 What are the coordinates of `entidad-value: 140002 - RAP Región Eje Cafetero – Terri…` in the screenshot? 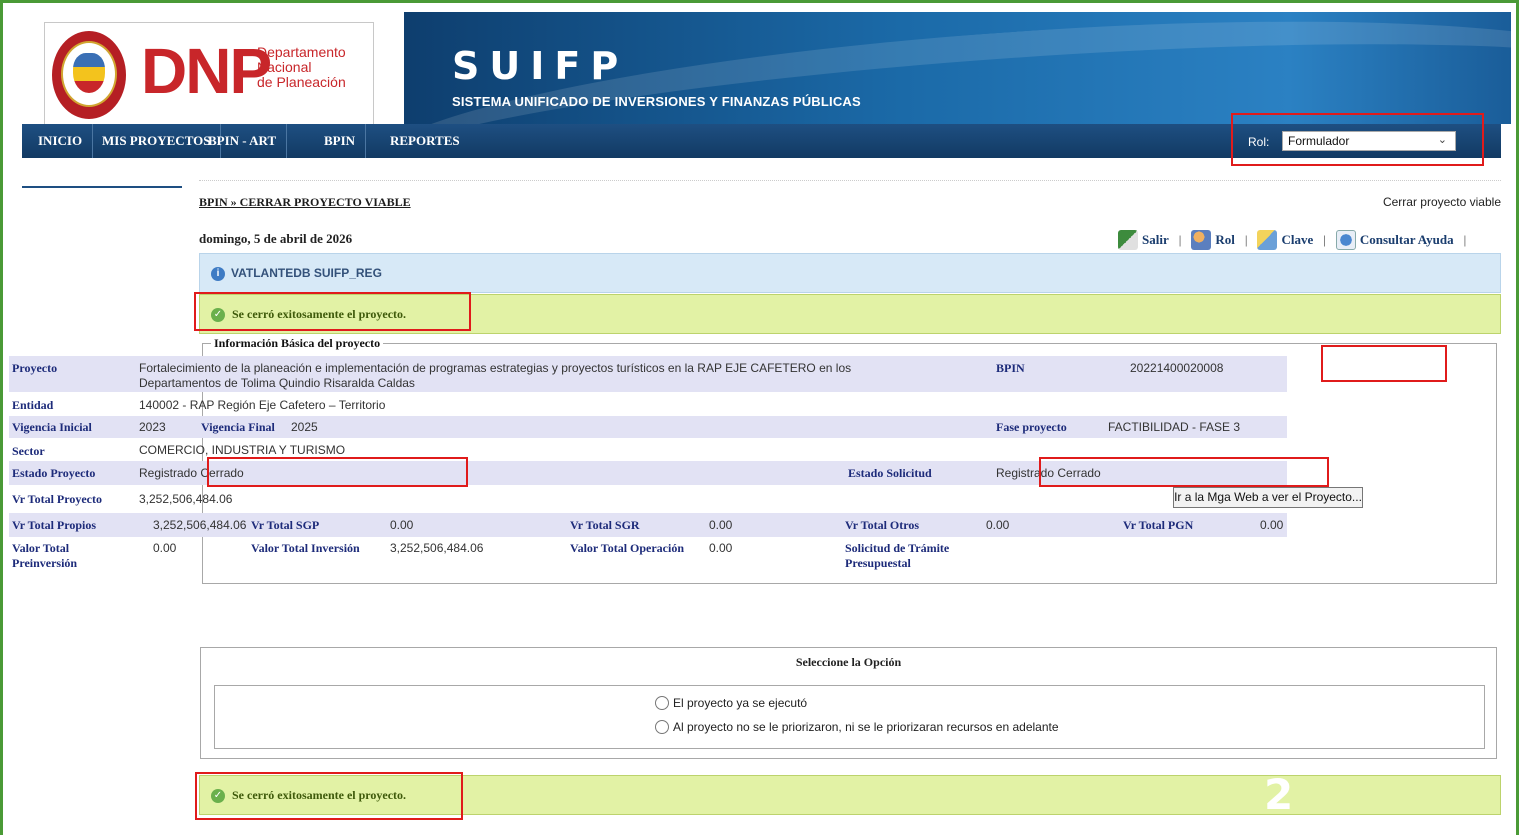 It's located at (262, 405).